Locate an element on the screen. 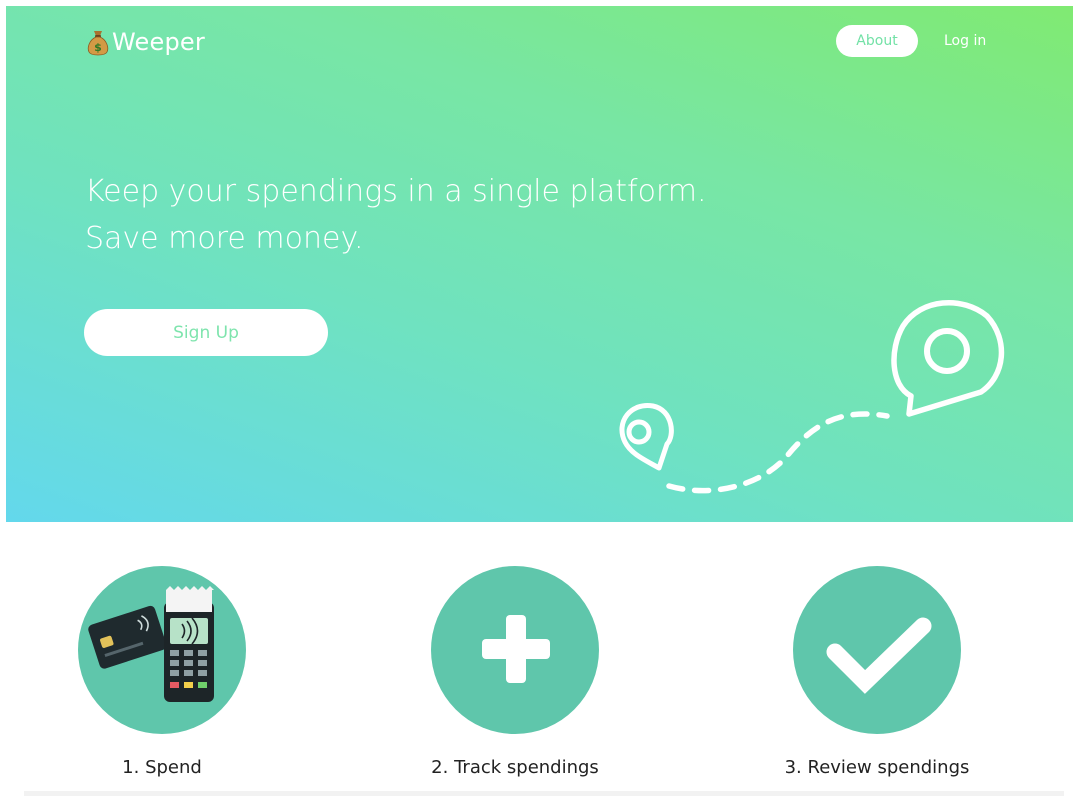 This screenshot has height=796, width=1073. headline-line-2: Save more money. is located at coordinates (224, 238).